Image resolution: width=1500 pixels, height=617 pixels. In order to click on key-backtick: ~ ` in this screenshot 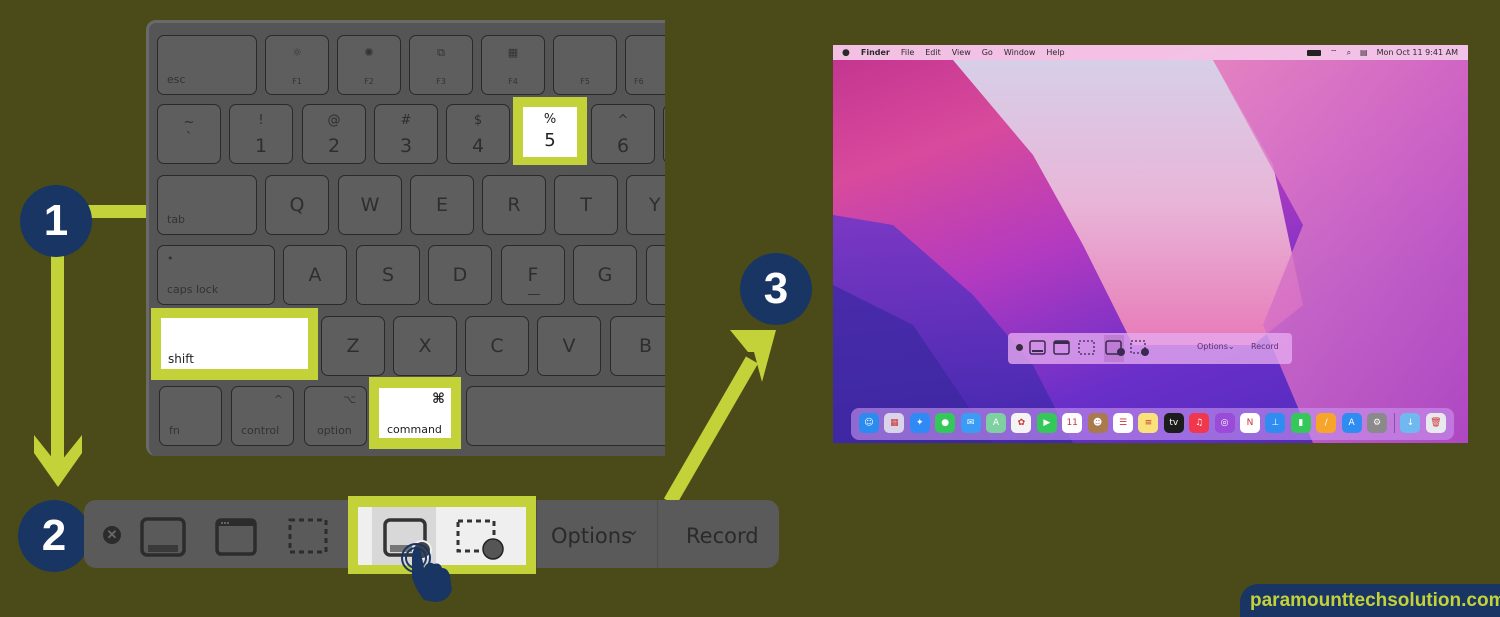, I will do `click(189, 134)`.